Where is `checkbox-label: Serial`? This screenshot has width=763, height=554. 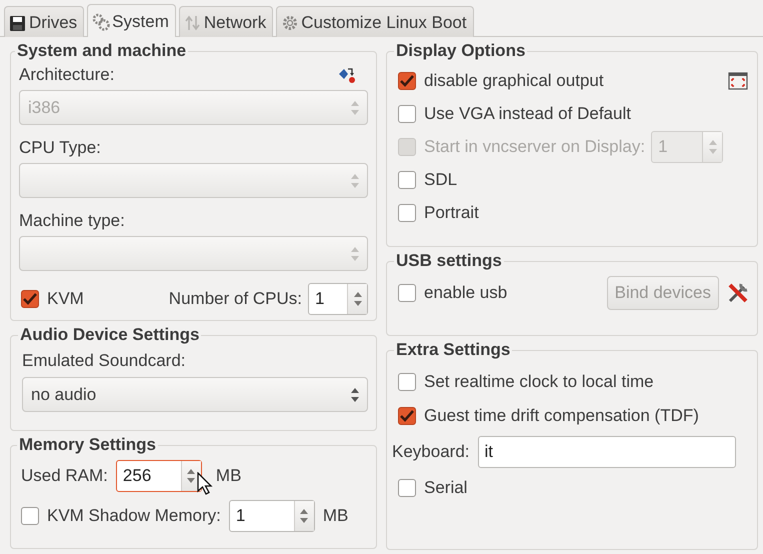 checkbox-label: Serial is located at coordinates (446, 488).